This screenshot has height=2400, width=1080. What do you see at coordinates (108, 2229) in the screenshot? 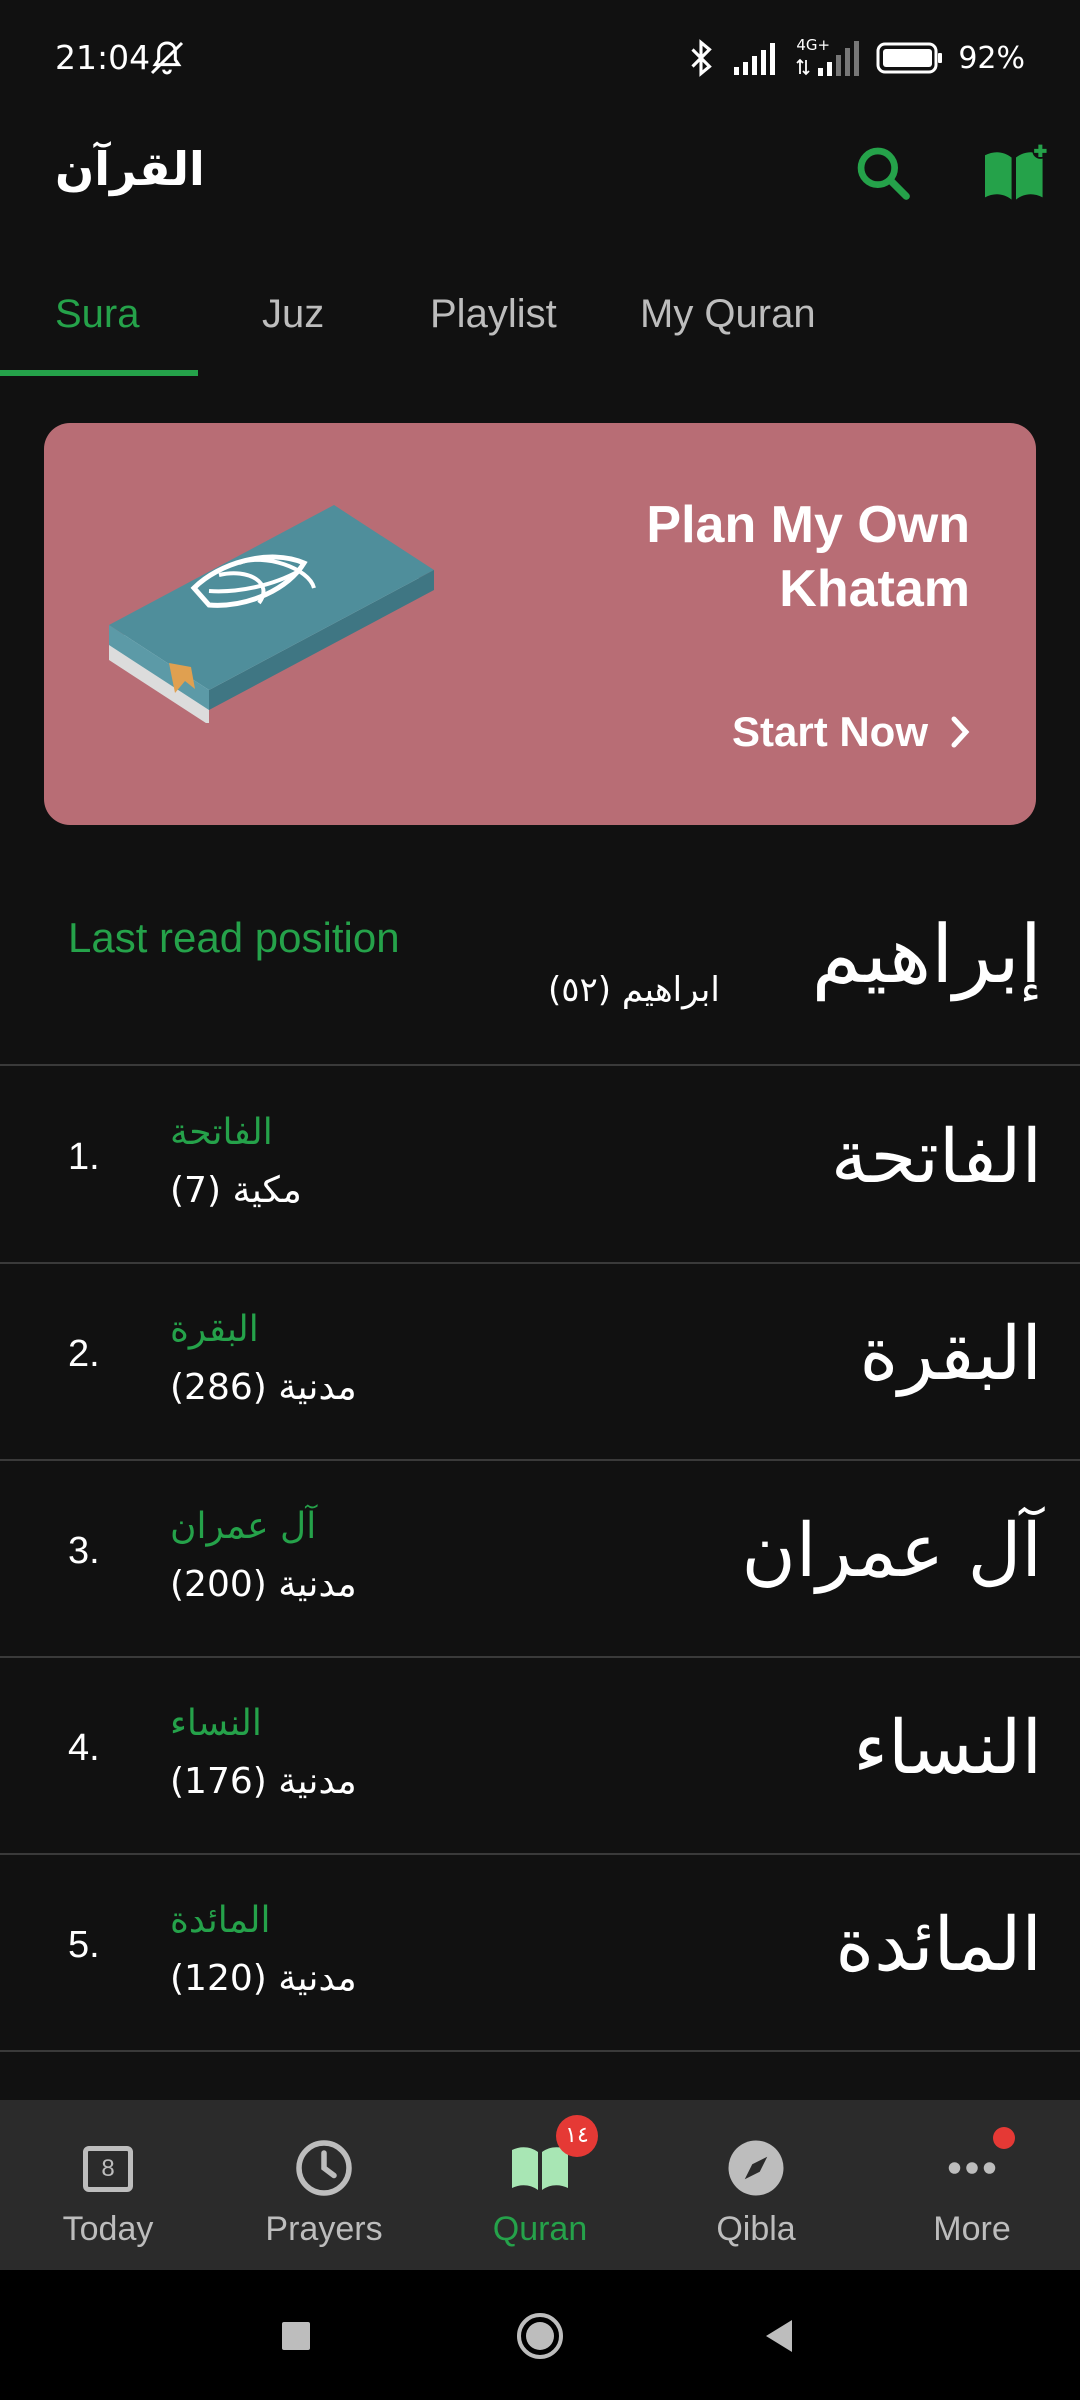
I see `nav-today-label: Today` at bounding box center [108, 2229].